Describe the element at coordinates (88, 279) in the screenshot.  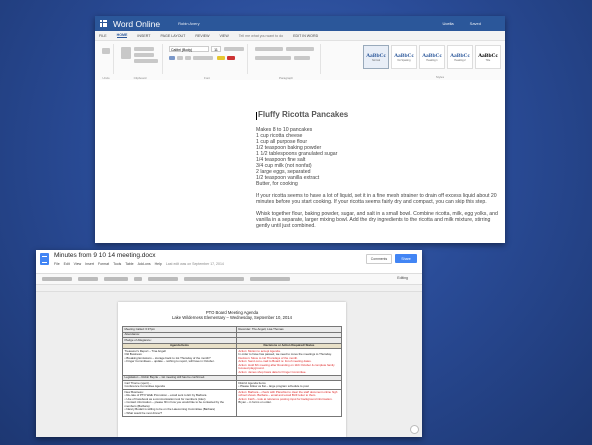
I see `style-select` at that location.